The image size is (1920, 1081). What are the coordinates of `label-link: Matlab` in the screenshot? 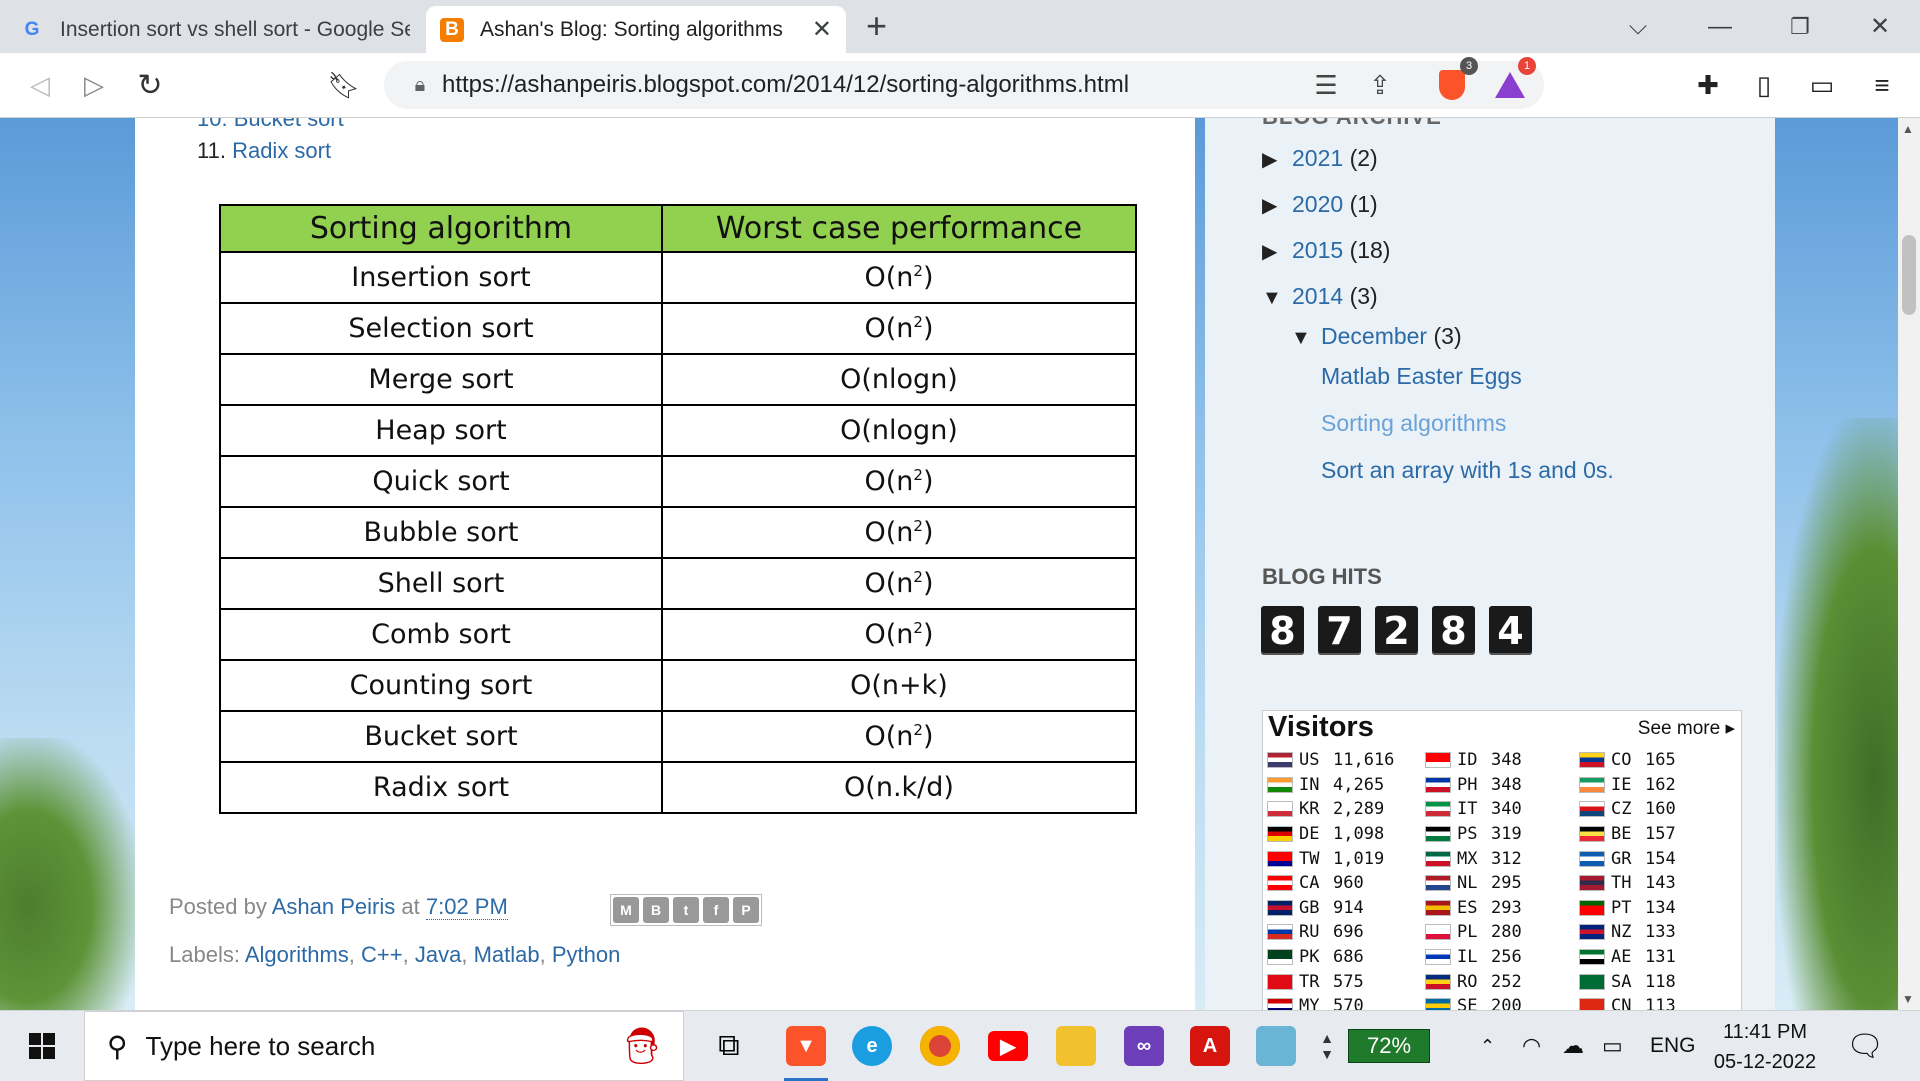 It's located at (507, 954).